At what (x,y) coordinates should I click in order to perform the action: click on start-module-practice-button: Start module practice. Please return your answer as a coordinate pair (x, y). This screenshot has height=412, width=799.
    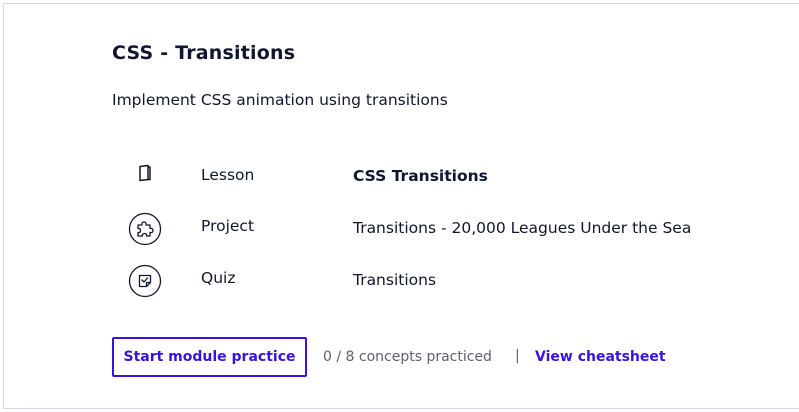
    Looking at the image, I should click on (209, 357).